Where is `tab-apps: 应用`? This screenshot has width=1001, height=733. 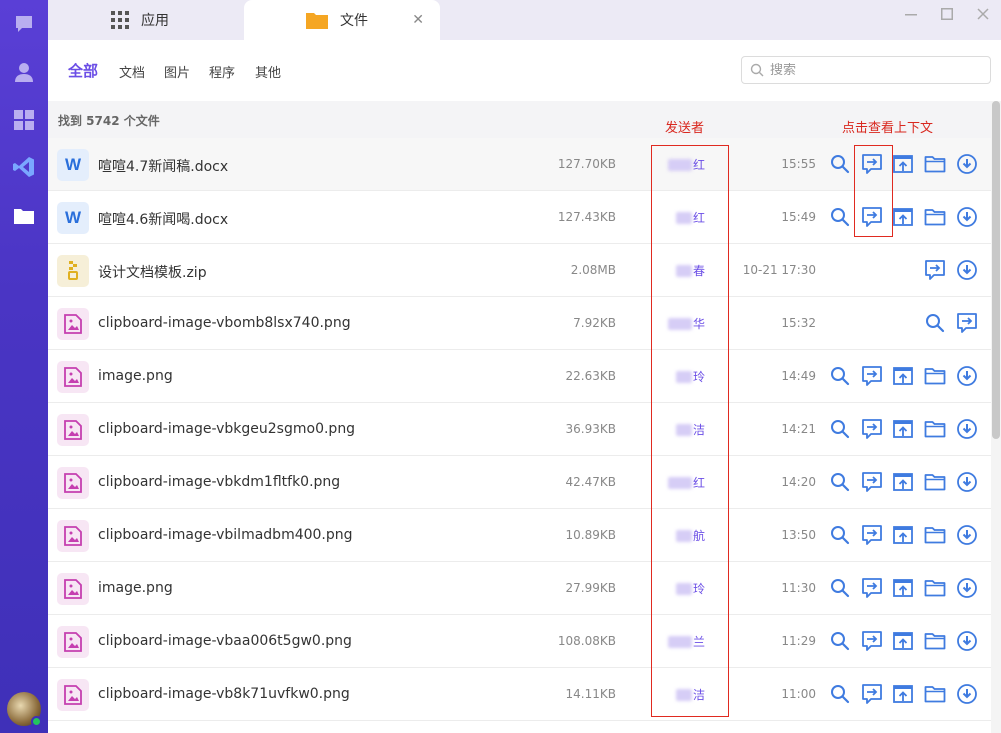
tab-apps: 应用 is located at coordinates (140, 20).